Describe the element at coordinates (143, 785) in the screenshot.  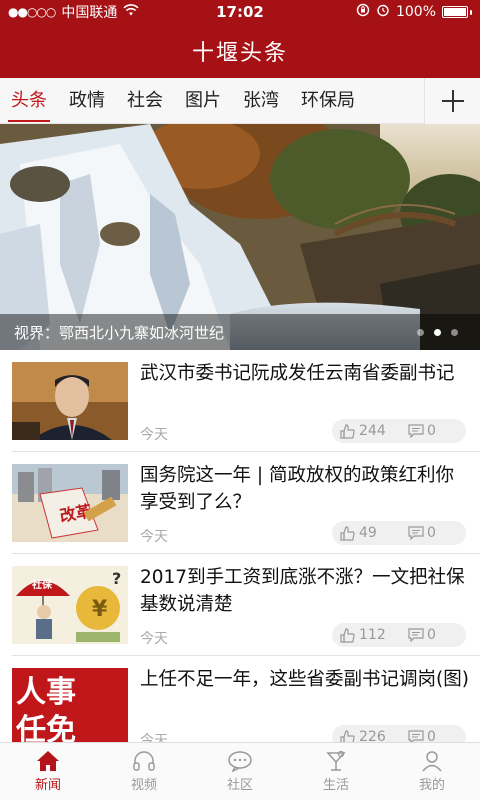
I see `nav-label: 视频` at that location.